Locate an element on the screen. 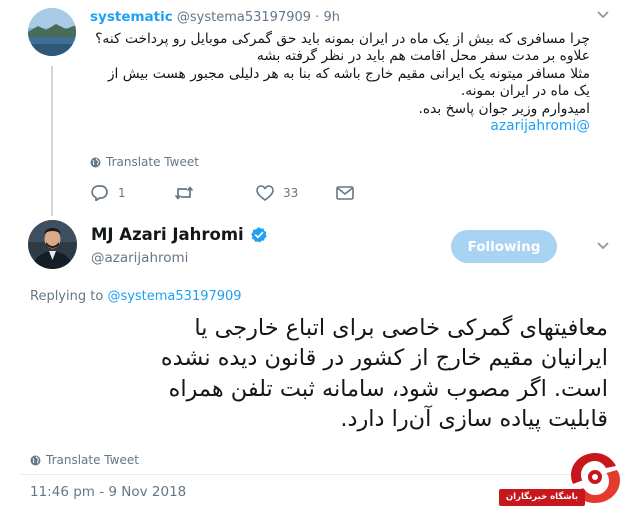 The image size is (624, 510). retweet-button is located at coordinates (215, 193).